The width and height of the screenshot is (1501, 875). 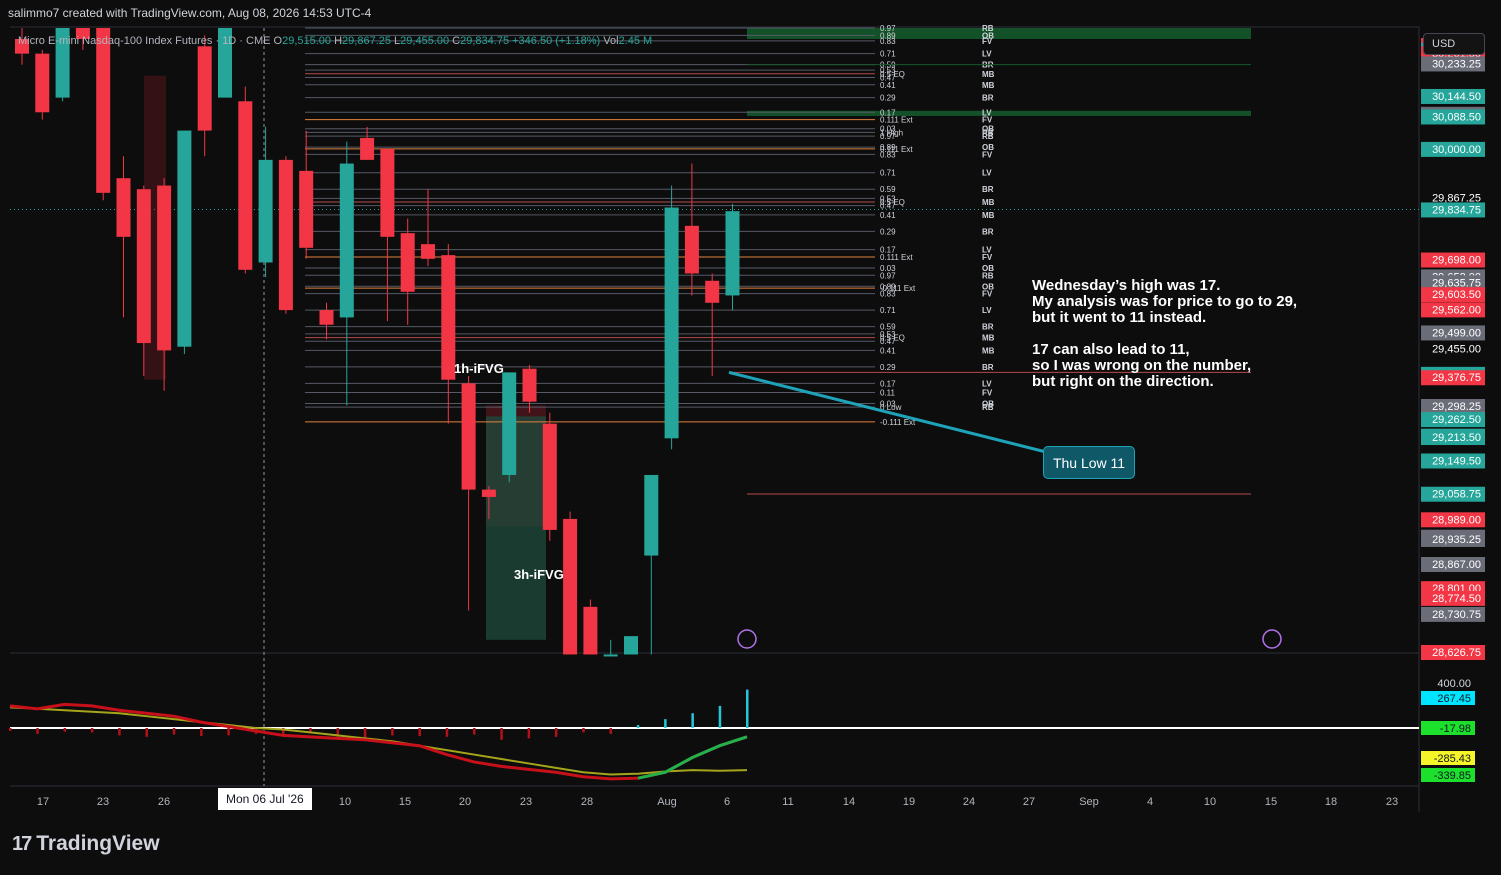 What do you see at coordinates (1456, 565) in the screenshot?
I see `price-label-text: 28,867.00` at bounding box center [1456, 565].